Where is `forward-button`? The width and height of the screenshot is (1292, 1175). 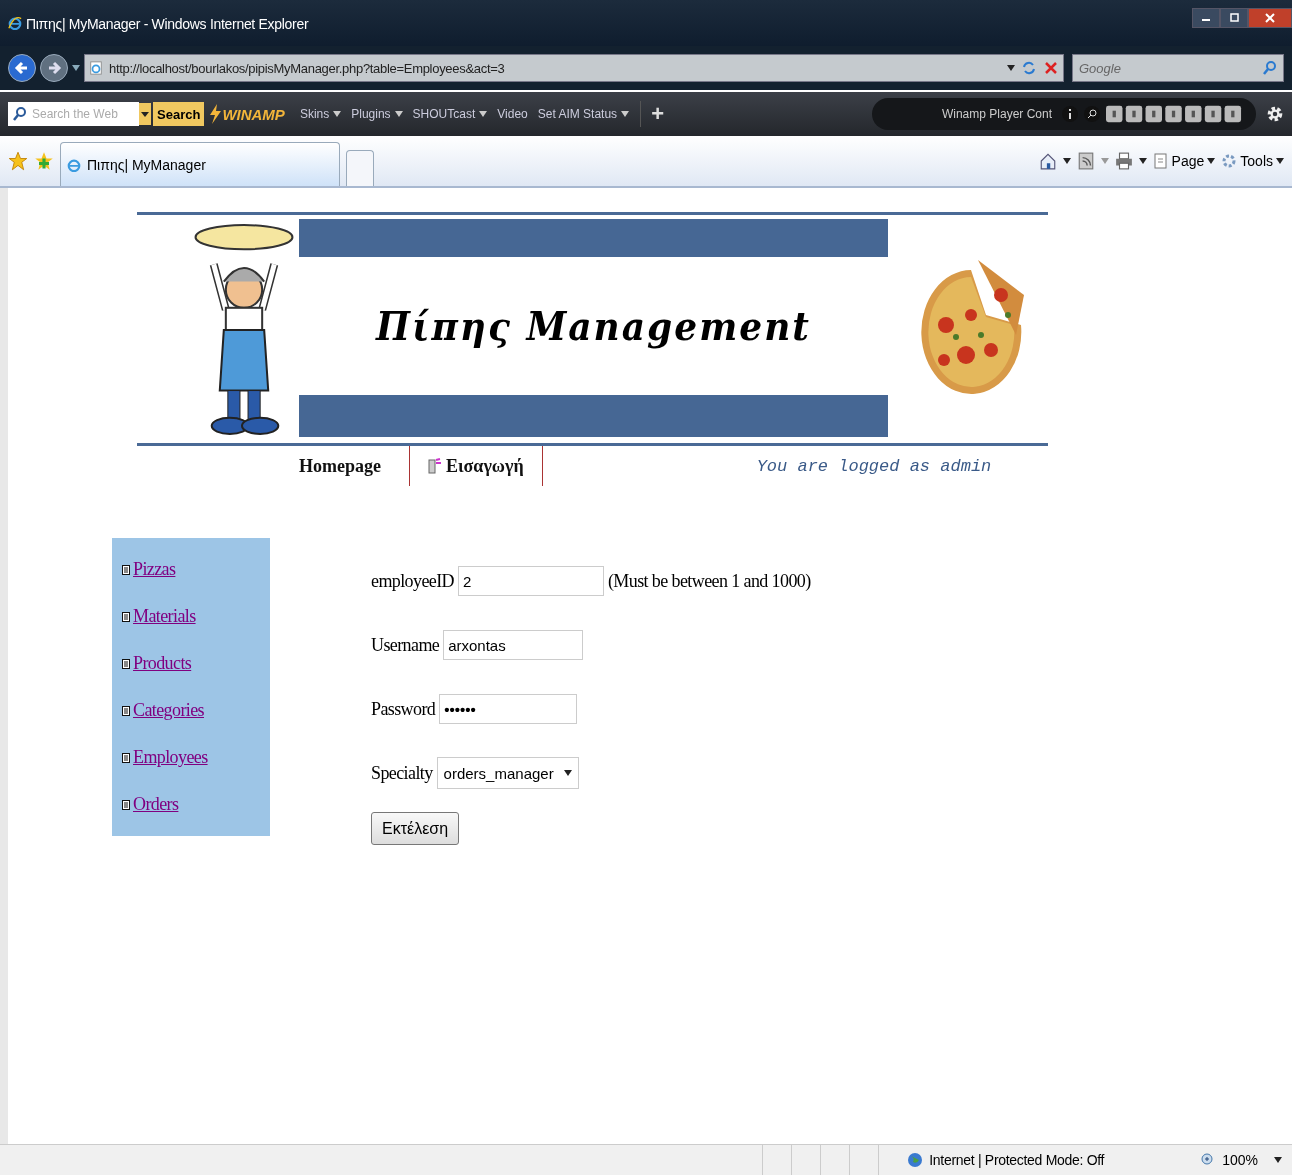
forward-button is located at coordinates (54, 68).